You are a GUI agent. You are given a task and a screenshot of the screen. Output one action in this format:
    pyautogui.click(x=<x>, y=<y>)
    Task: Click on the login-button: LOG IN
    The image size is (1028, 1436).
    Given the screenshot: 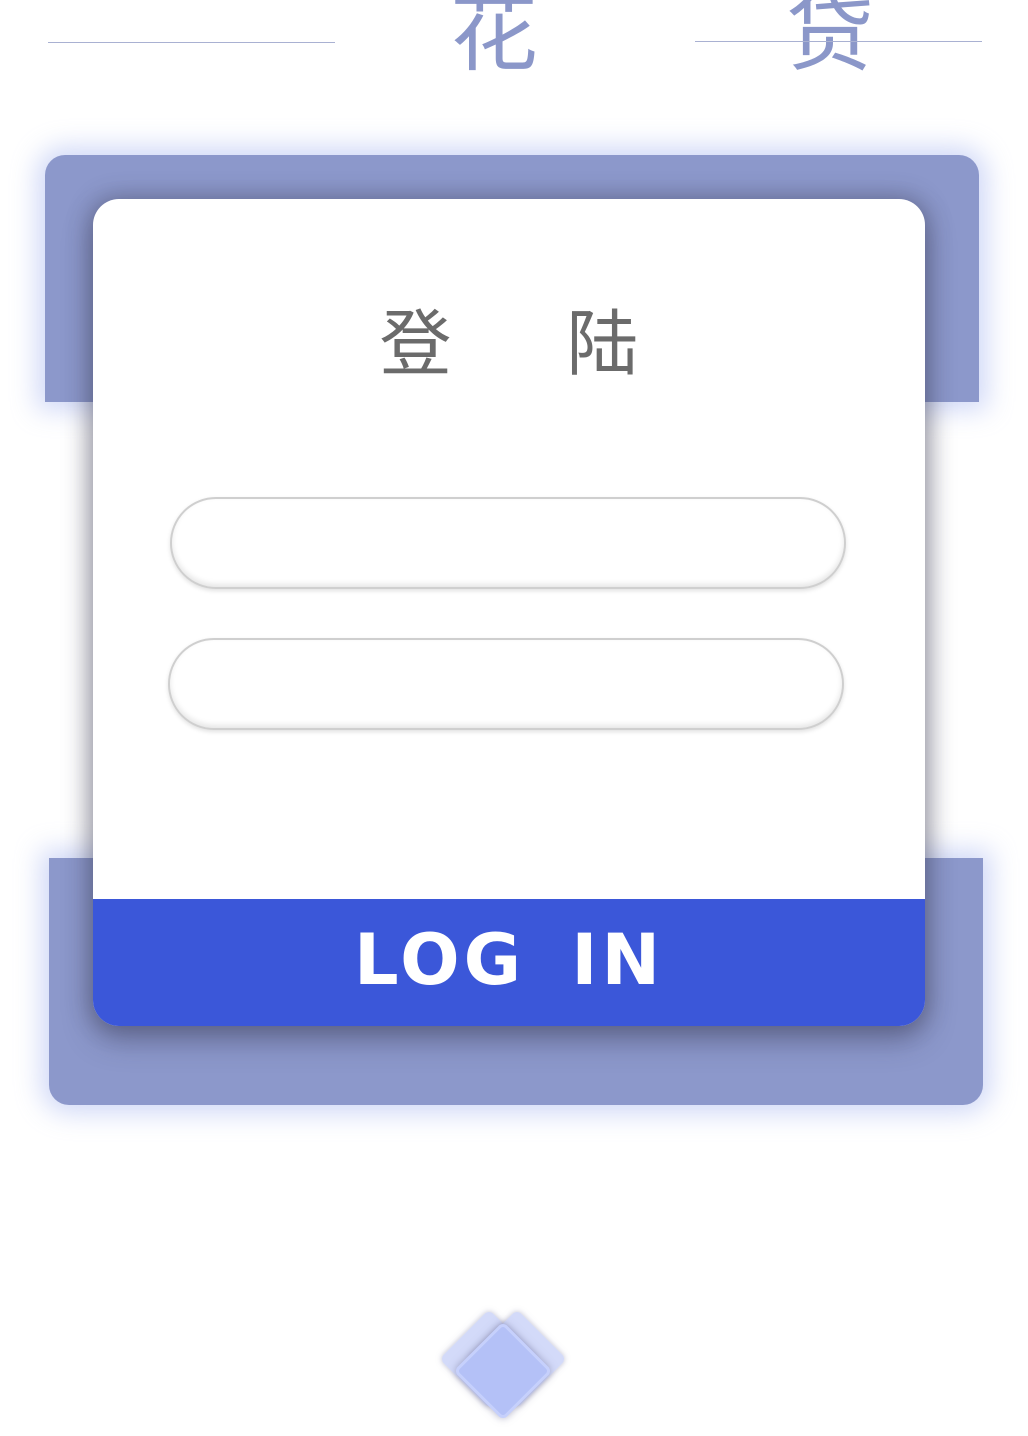 What is the action you would take?
    pyautogui.click(x=509, y=962)
    